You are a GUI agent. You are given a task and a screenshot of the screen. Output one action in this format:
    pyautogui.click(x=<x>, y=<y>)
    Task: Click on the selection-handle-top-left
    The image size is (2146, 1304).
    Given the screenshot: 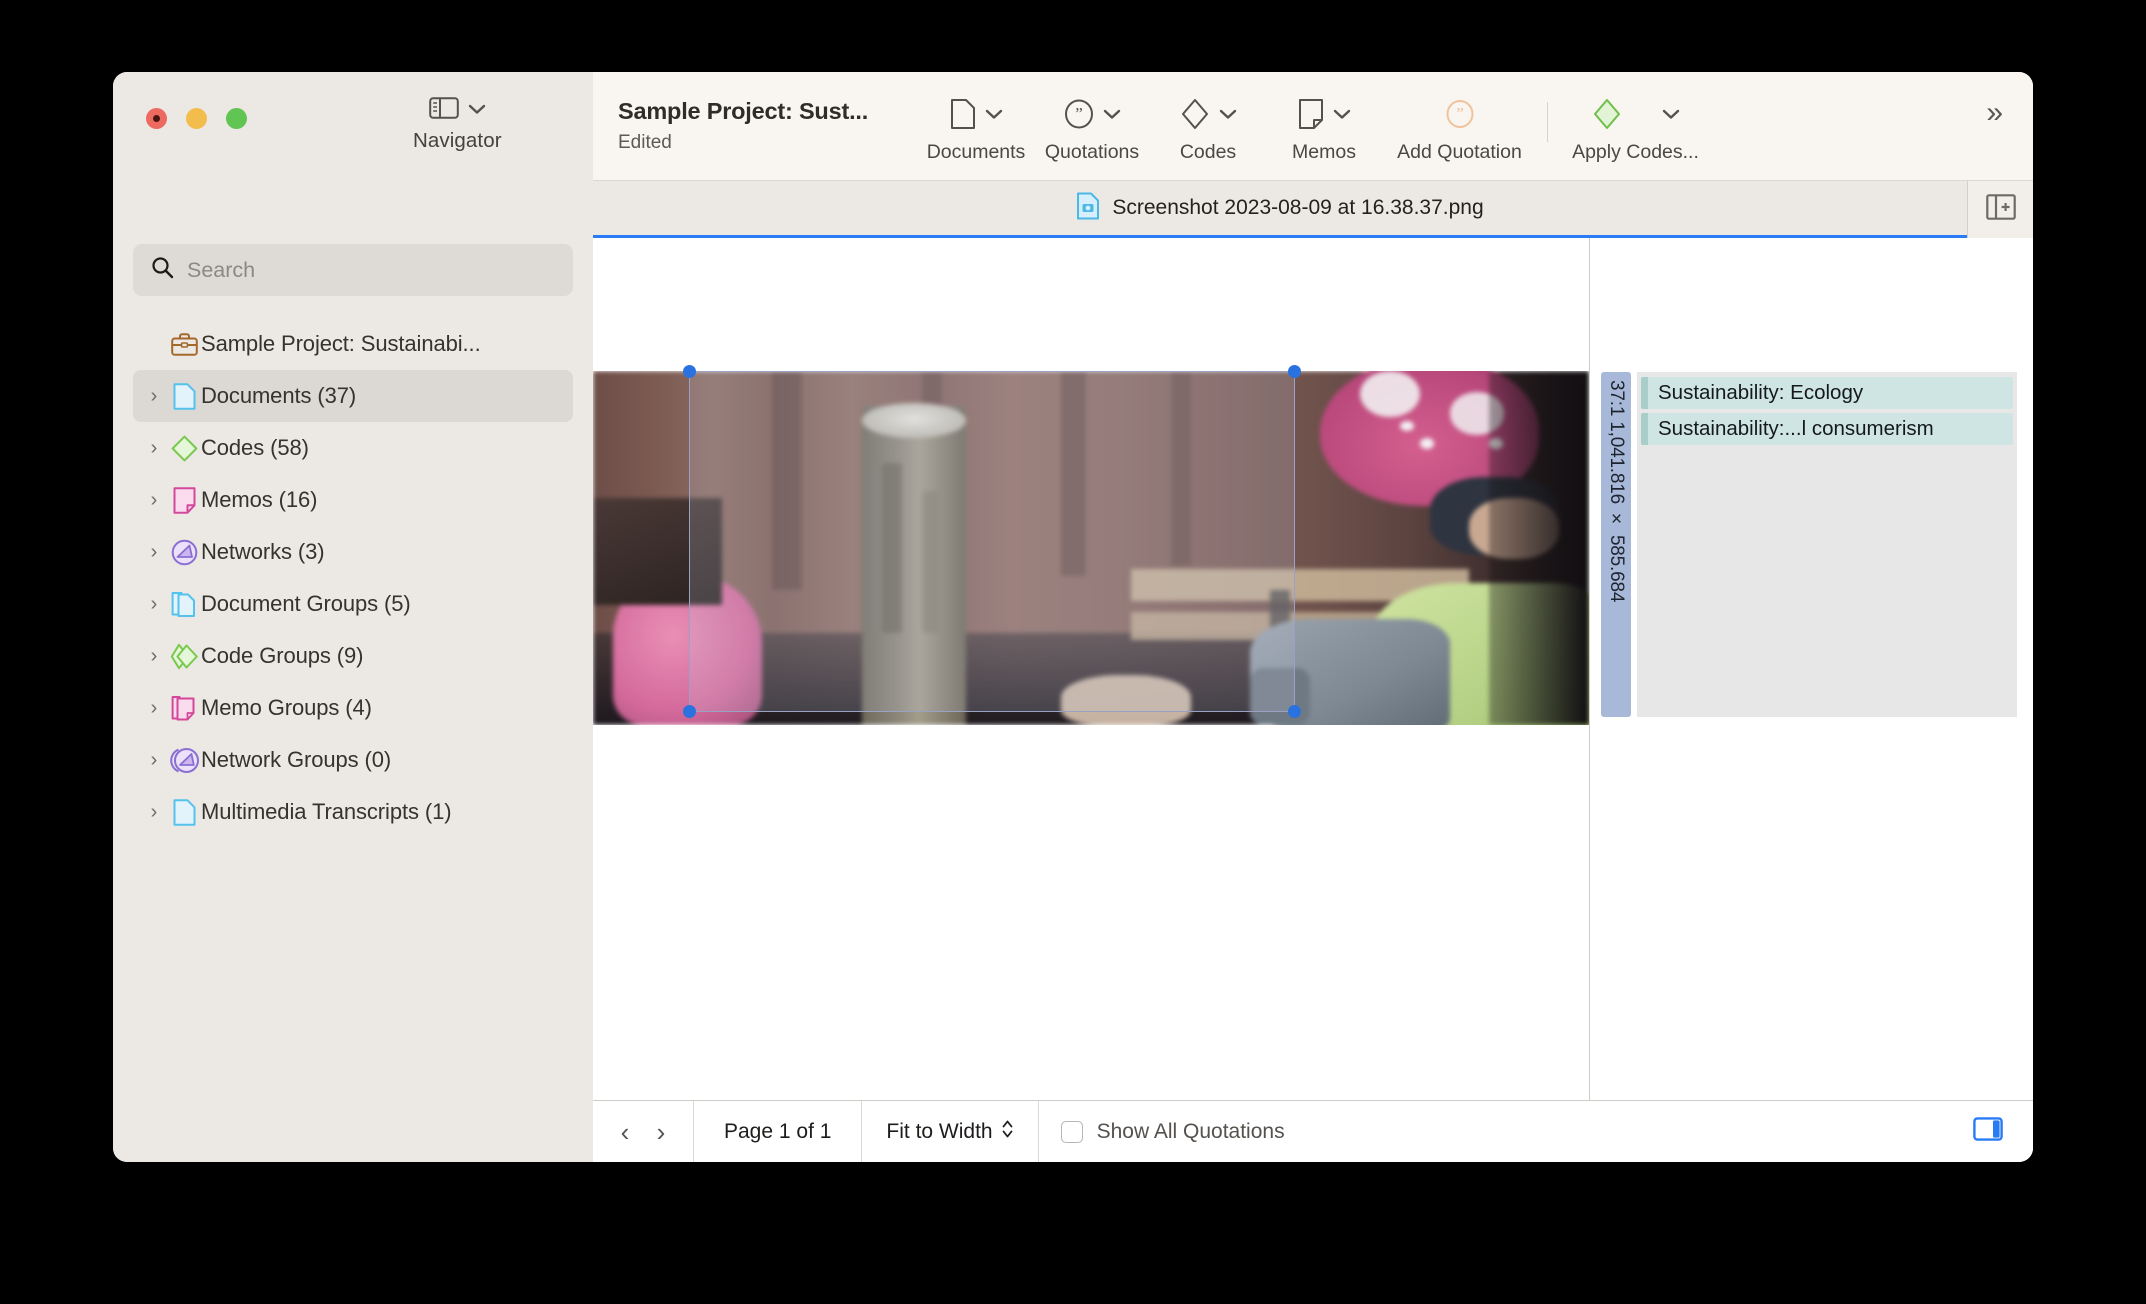 What is the action you would take?
    pyautogui.click(x=689, y=371)
    